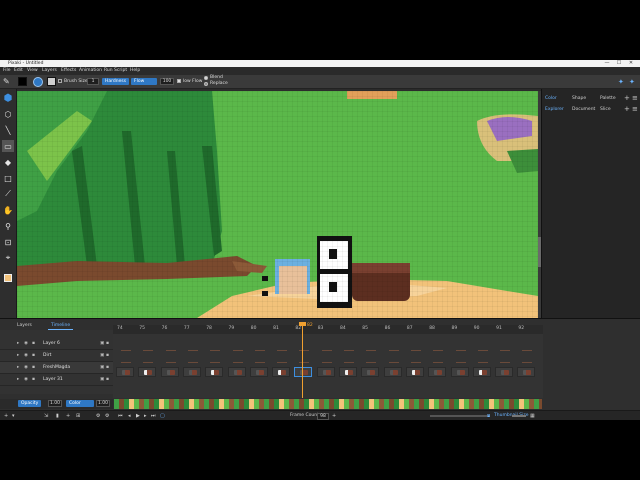 The width and height of the screenshot is (640, 480). I want to click on zoom-icon: ⚲, so click(8, 226).